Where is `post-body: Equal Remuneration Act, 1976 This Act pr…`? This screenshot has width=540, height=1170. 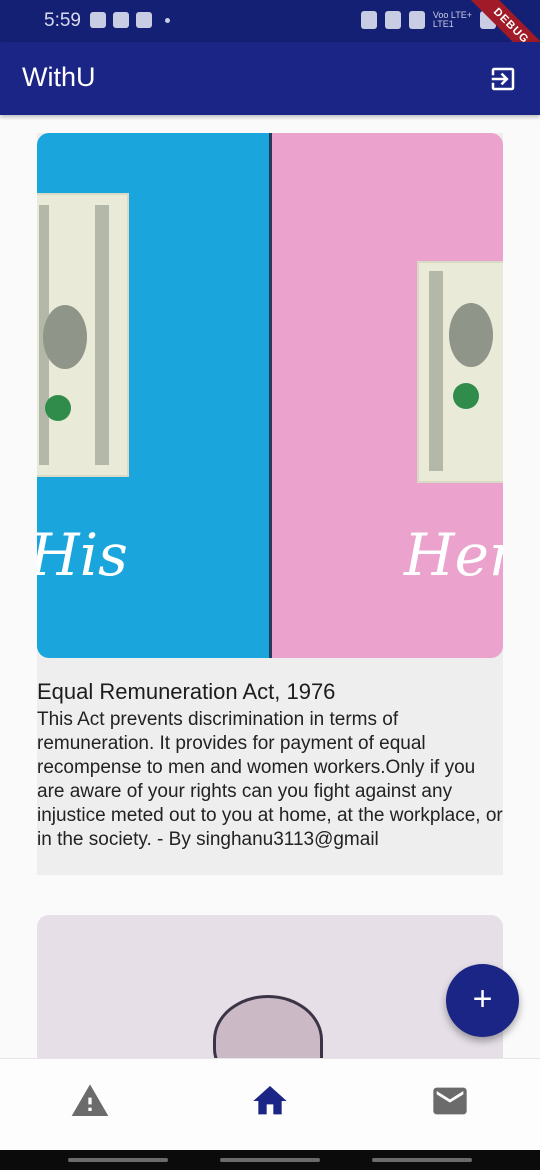 post-body: Equal Remuneration Act, 1976 This Act pr… is located at coordinates (270, 755).